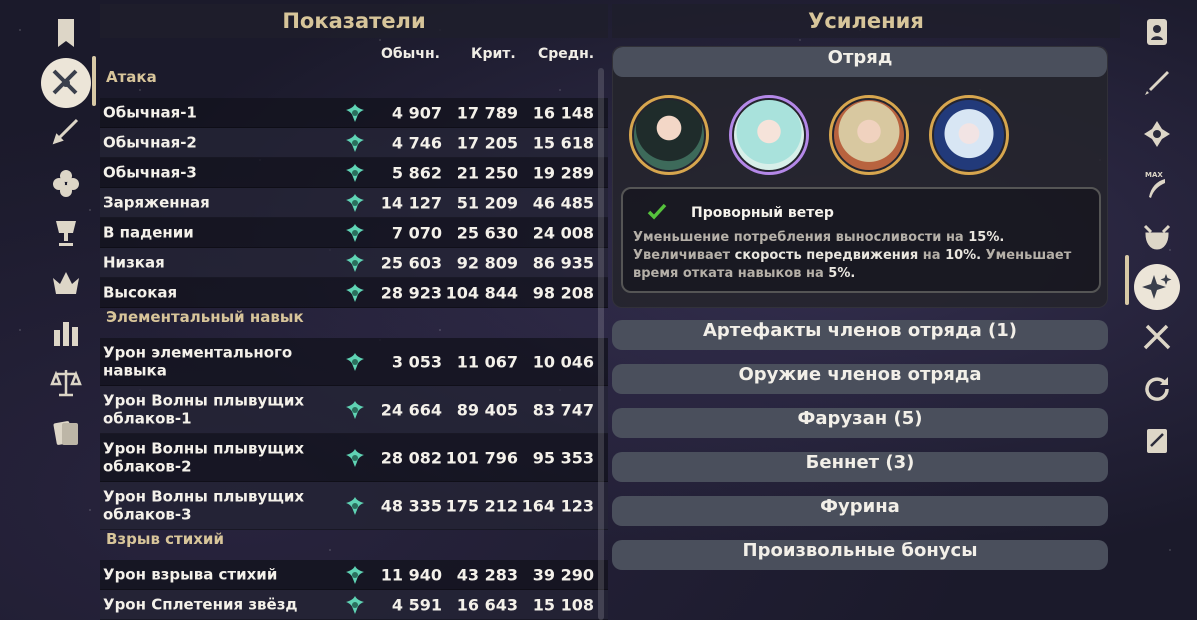 The height and width of the screenshot is (620, 1197). Describe the element at coordinates (1157, 31) in the screenshot. I see `character-card-icon` at that location.